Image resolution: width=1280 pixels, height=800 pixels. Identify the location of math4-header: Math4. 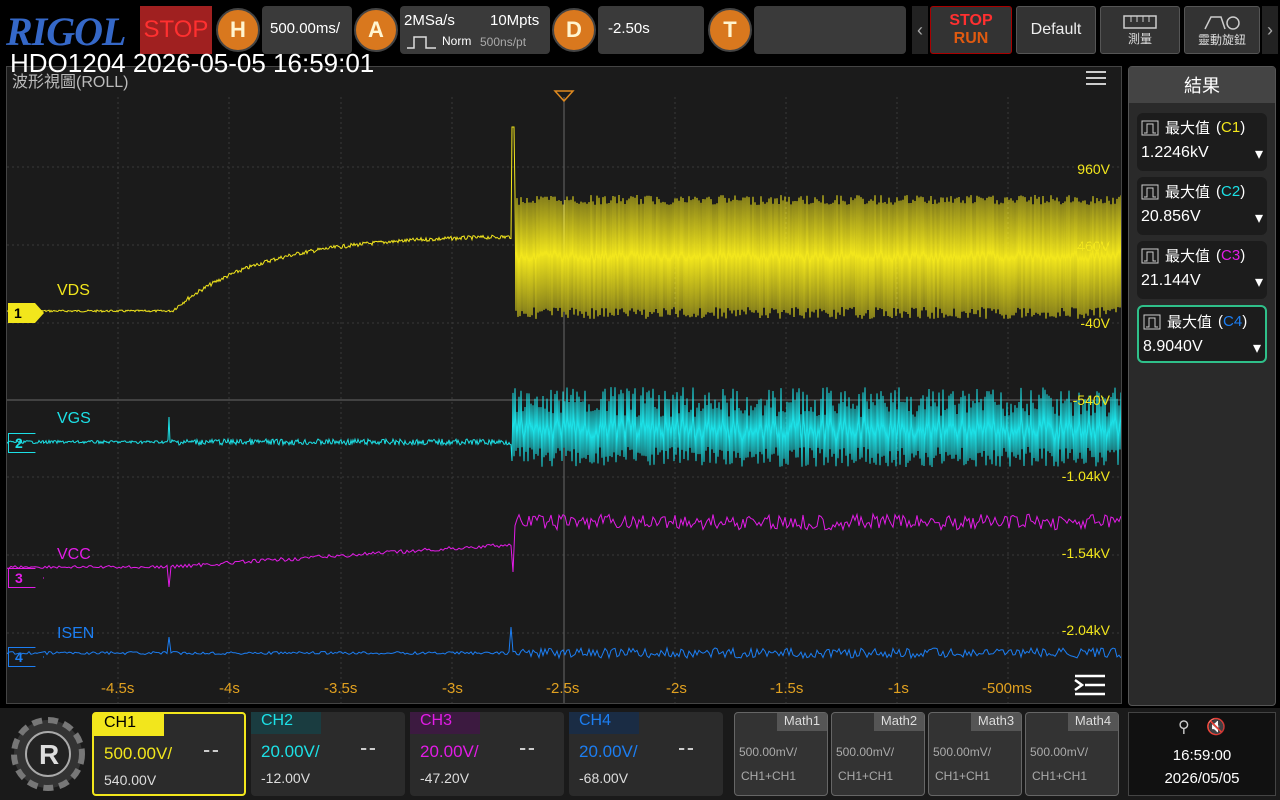
(1093, 722).